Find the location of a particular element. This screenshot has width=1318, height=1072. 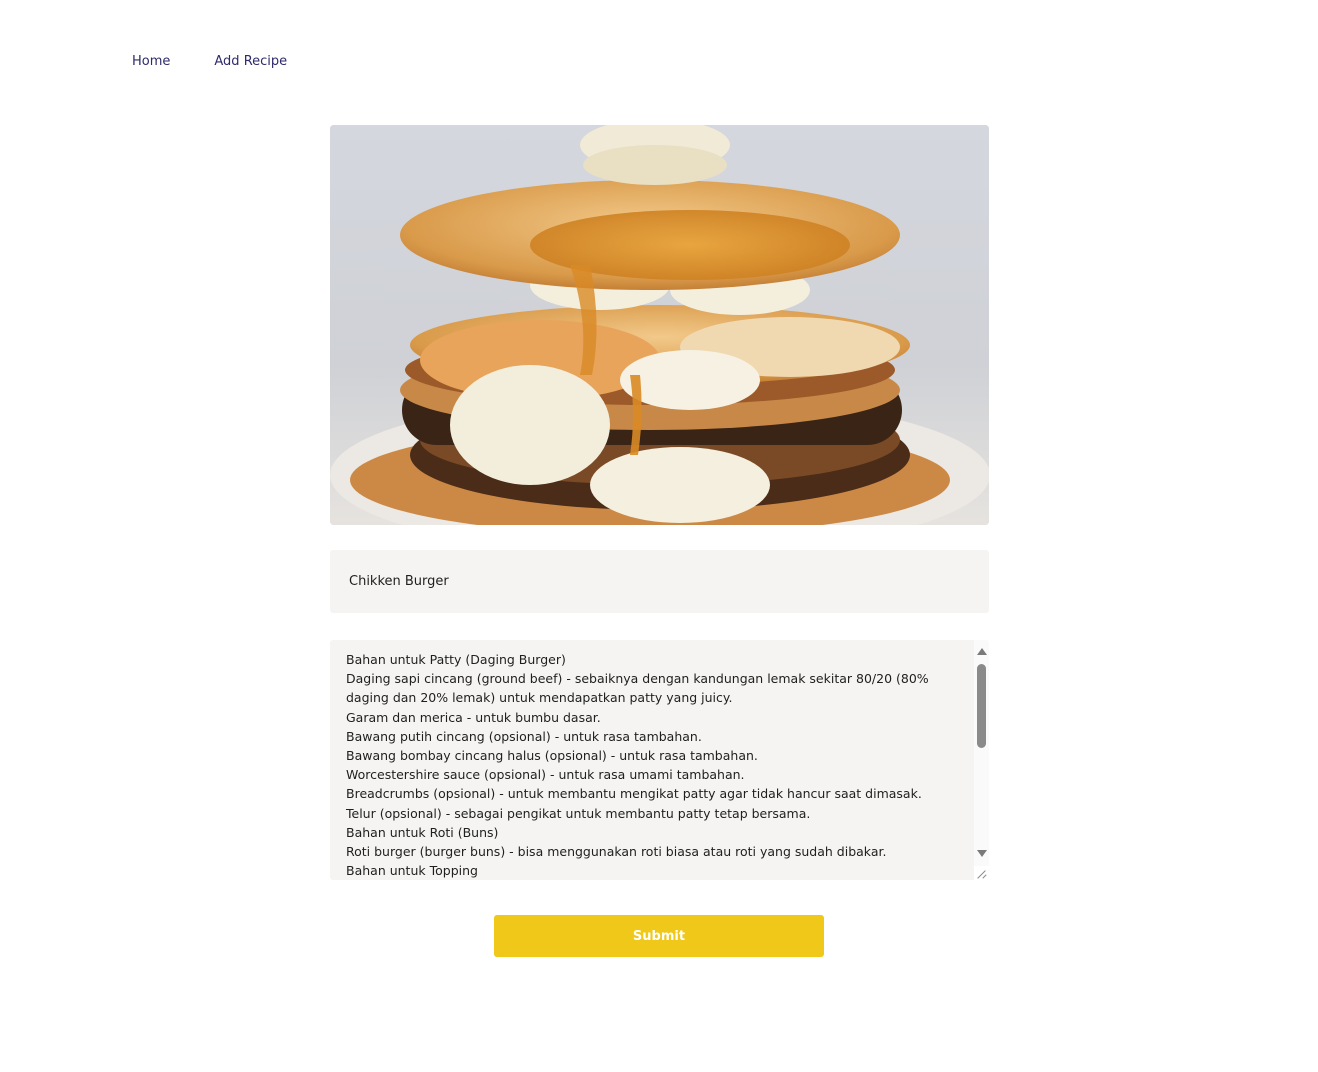

scroll-thumb is located at coordinates (981, 706).